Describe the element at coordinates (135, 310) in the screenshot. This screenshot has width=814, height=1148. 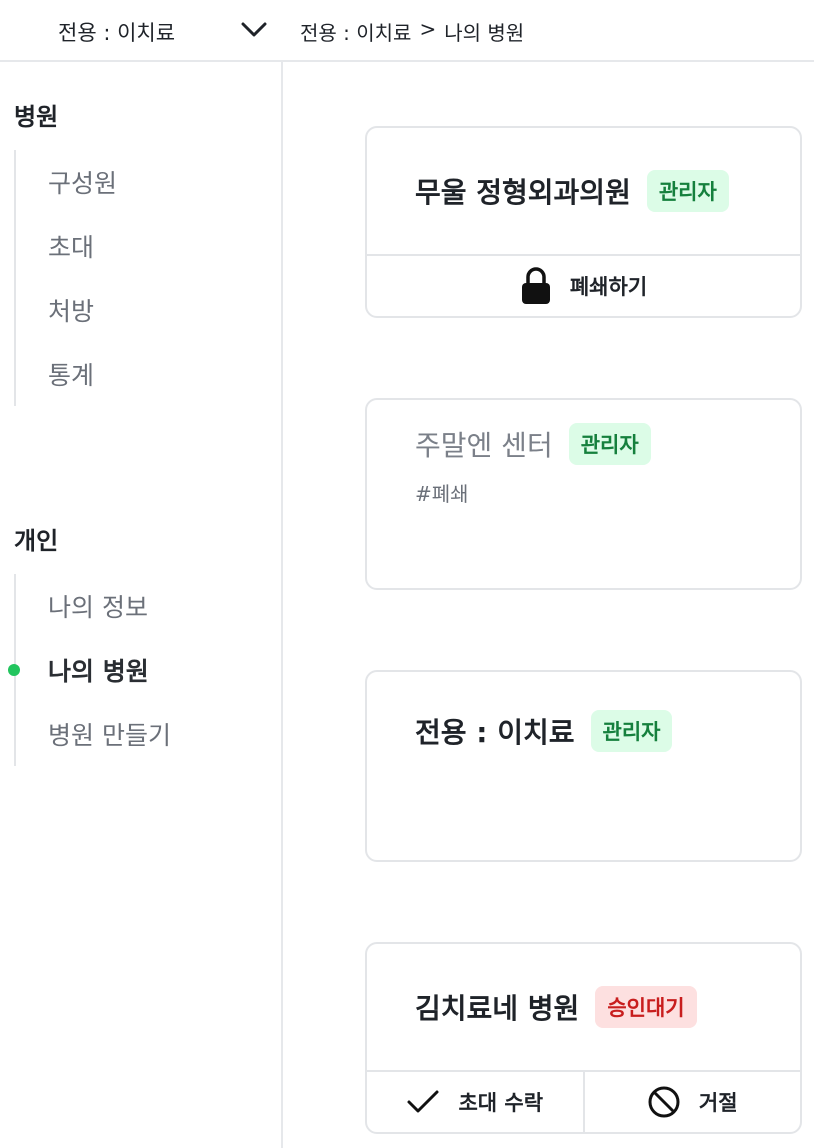
I see `sidebar-item-prescription: 처방` at that location.